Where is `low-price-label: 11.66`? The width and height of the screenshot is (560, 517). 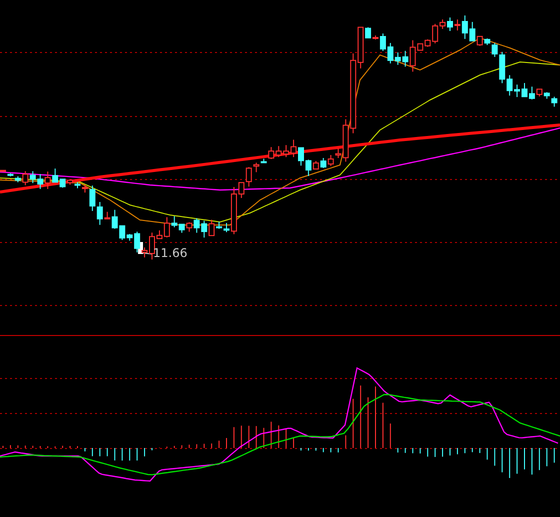
low-price-label: 11.66 is located at coordinates (170, 253).